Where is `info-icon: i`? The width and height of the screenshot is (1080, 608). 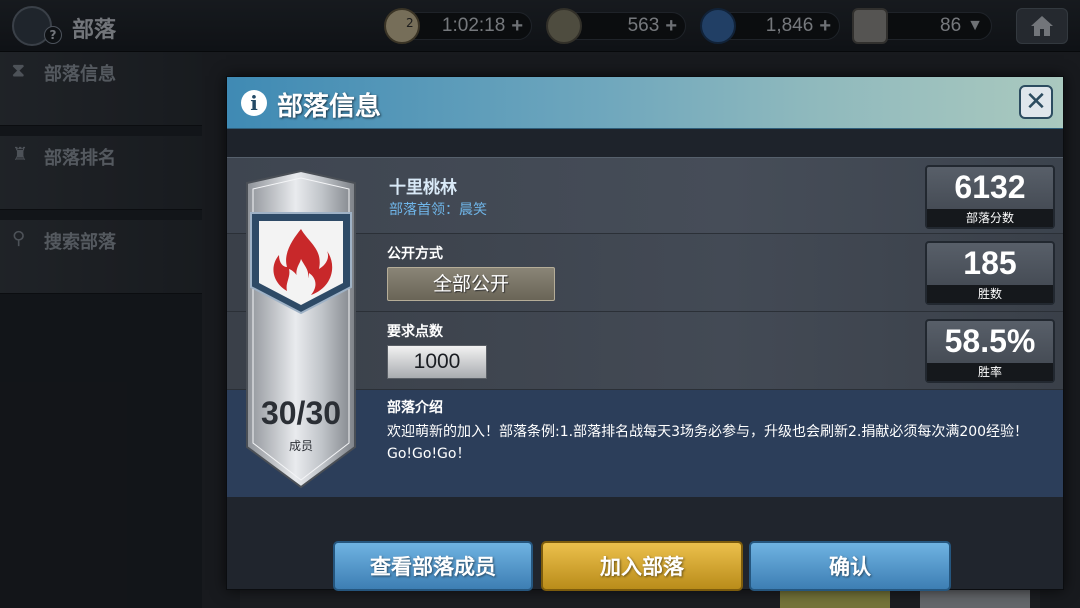 info-icon: i is located at coordinates (254, 103).